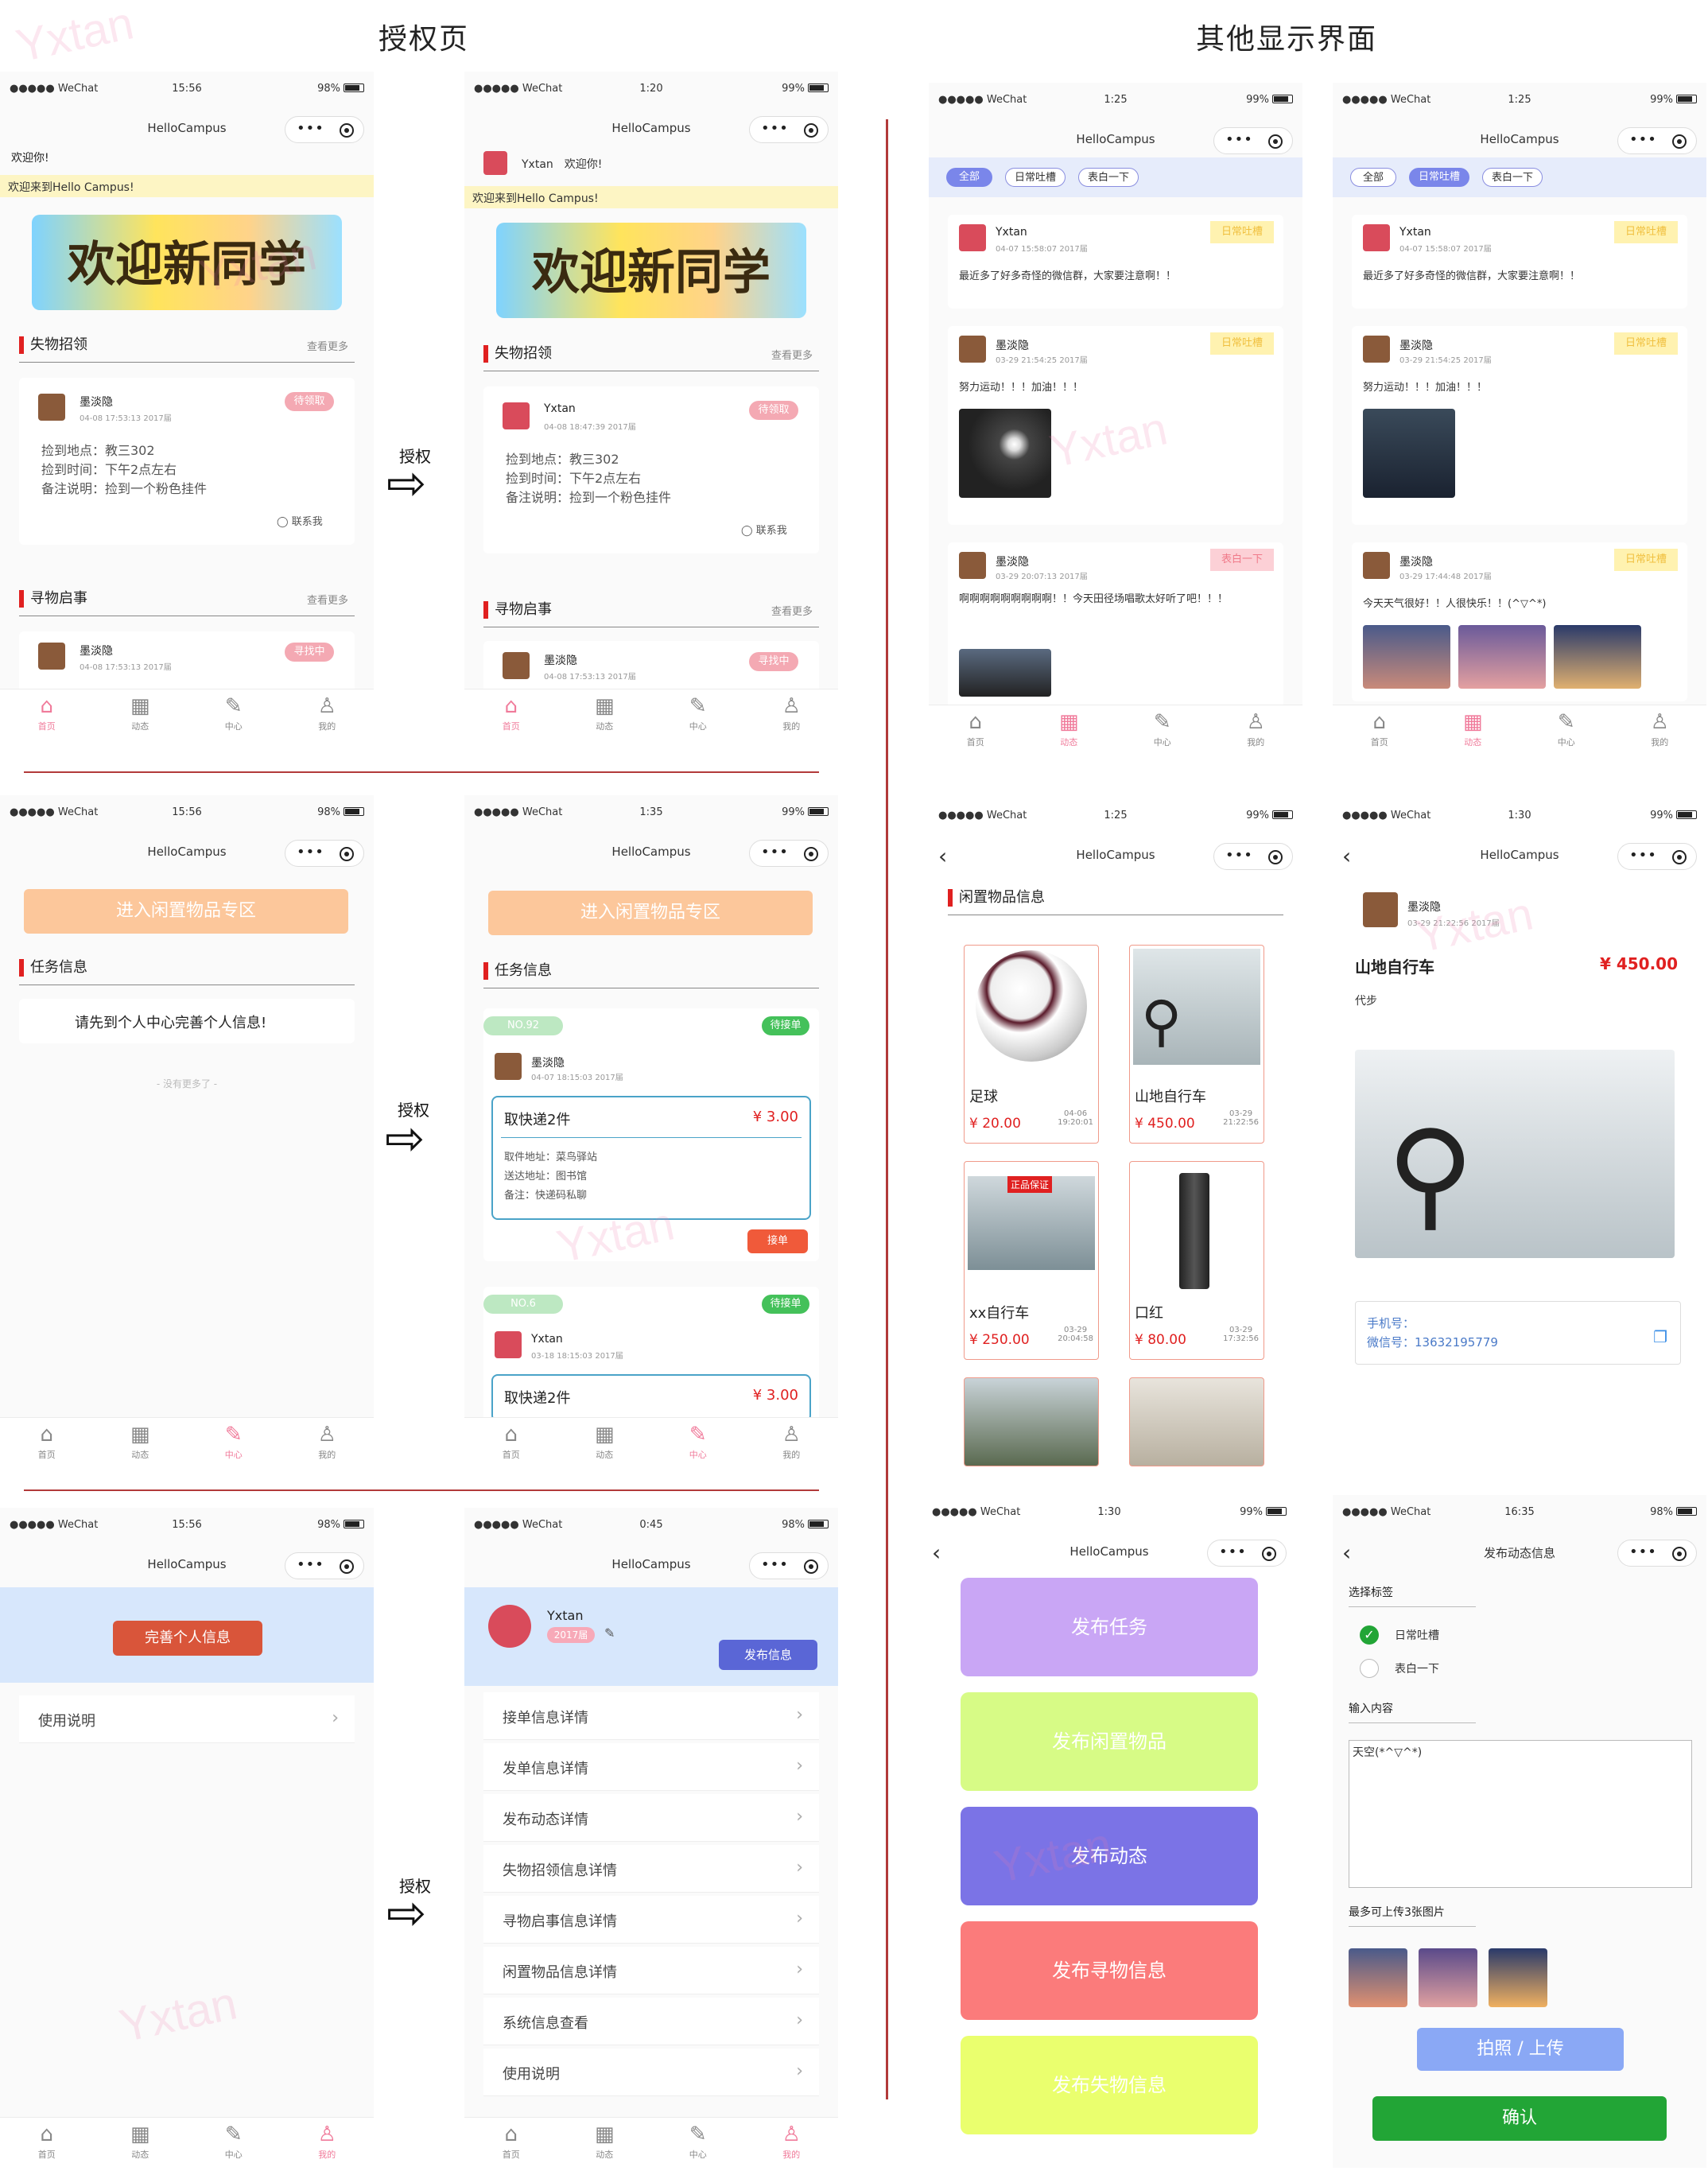 This screenshot has height=2171, width=1708. Describe the element at coordinates (1031, 1260) in the screenshot. I see `idle-item-card: 正品保证 xx自行车 ¥ 250.00 03-29 20:04:58` at that location.